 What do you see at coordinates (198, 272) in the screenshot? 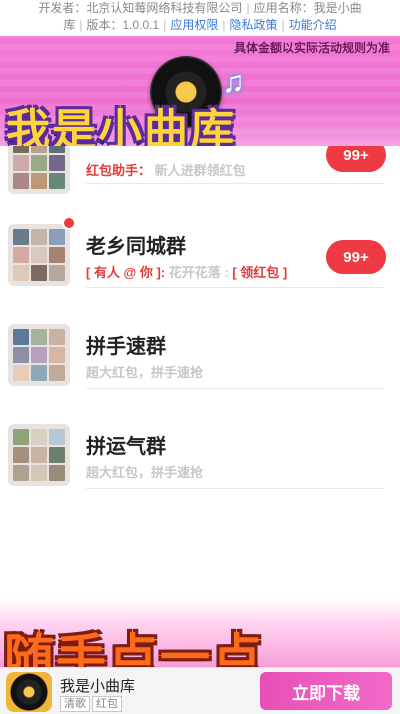
I see `message-text: 花开花落 :` at bounding box center [198, 272].